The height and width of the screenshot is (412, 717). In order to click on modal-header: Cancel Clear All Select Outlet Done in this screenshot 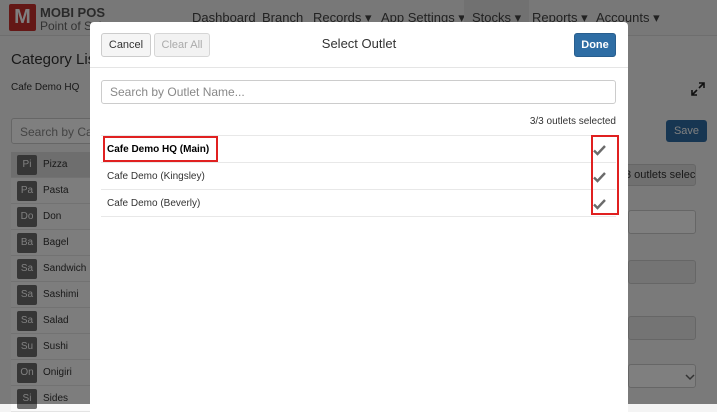, I will do `click(359, 45)`.